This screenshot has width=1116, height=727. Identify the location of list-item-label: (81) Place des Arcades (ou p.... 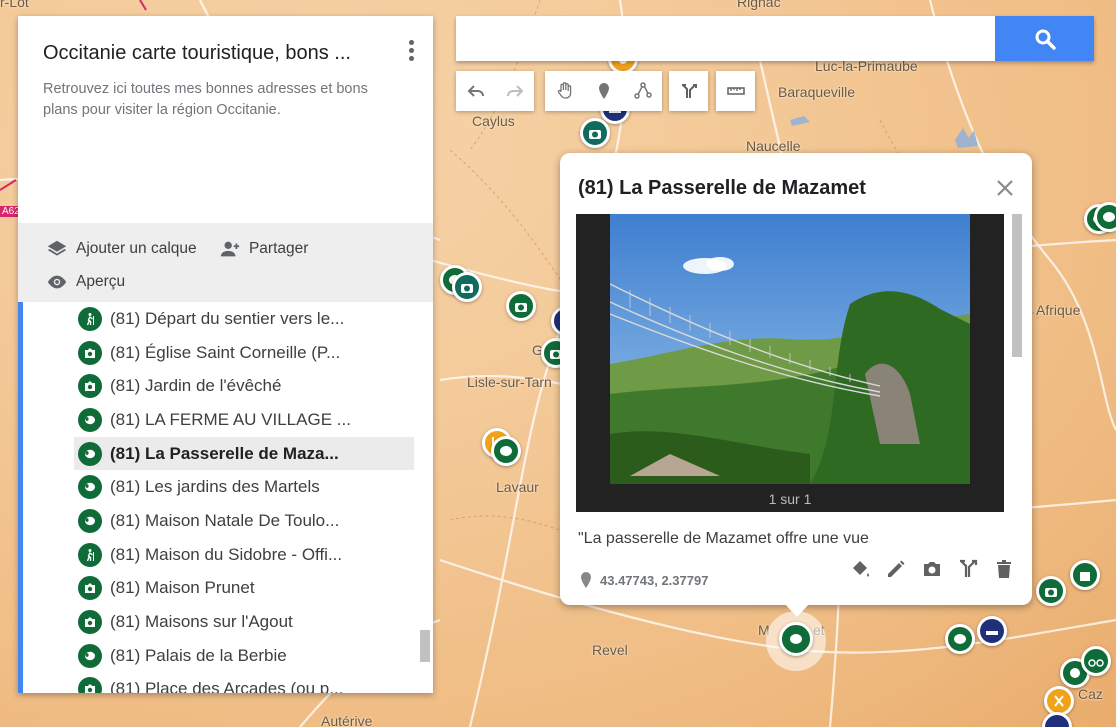
(227, 686).